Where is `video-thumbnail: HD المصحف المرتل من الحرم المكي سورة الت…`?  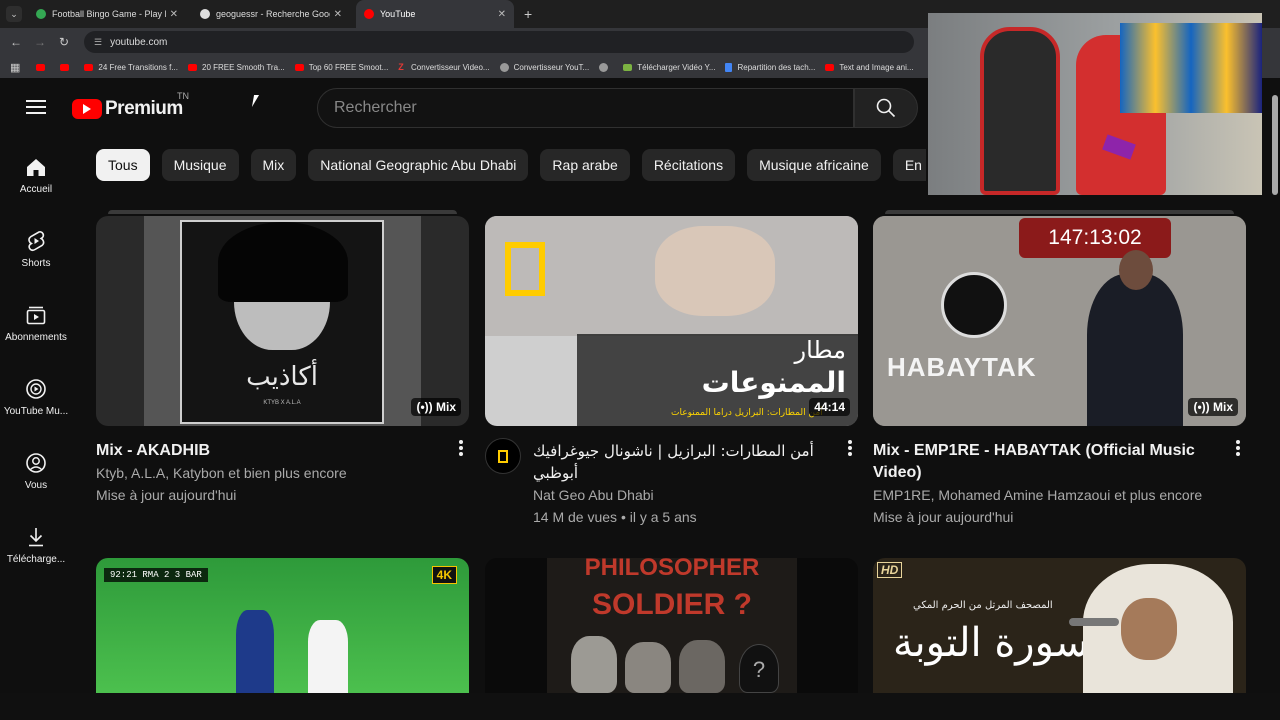
video-thumbnail: HD المصحف المرتل من الحرم المكي سورة الت… is located at coordinates (1059, 625).